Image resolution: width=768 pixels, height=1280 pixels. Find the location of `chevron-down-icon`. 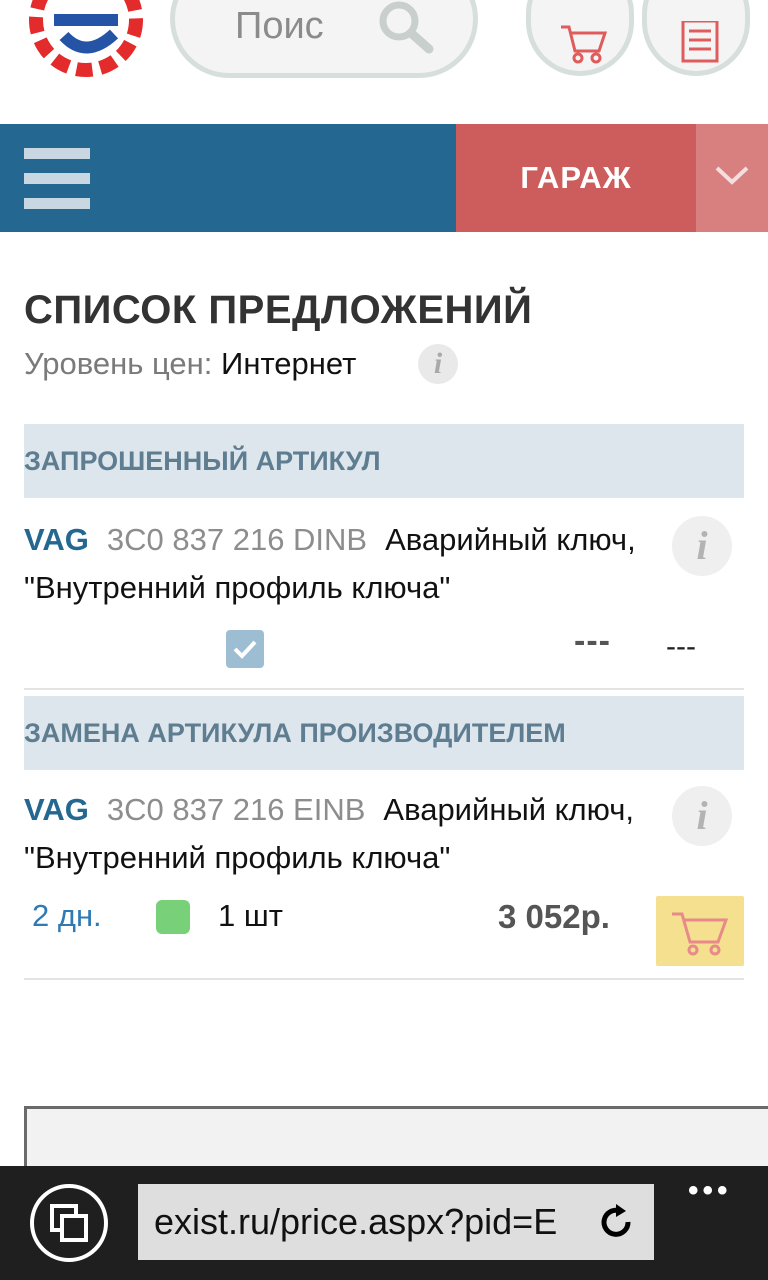

chevron-down-icon is located at coordinates (732, 175).